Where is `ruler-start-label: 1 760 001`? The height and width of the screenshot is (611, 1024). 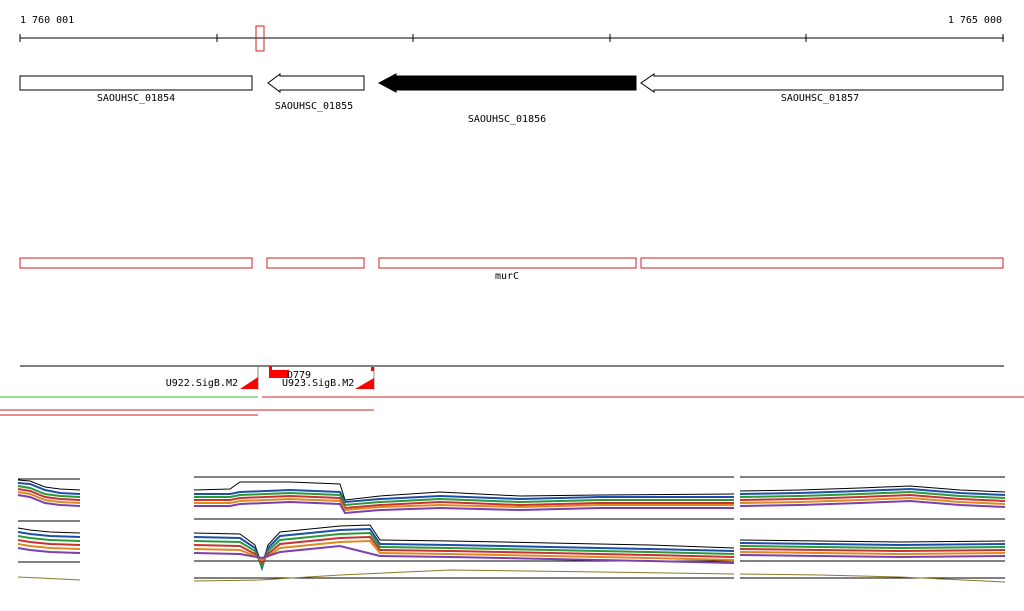
ruler-start-label: 1 760 001 is located at coordinates (47, 20).